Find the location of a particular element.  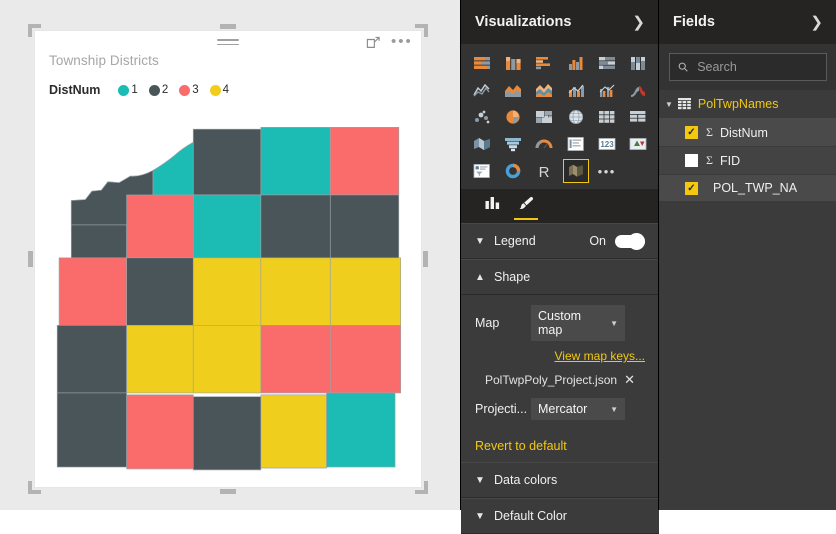

focus-mode-icon is located at coordinates (373, 43).